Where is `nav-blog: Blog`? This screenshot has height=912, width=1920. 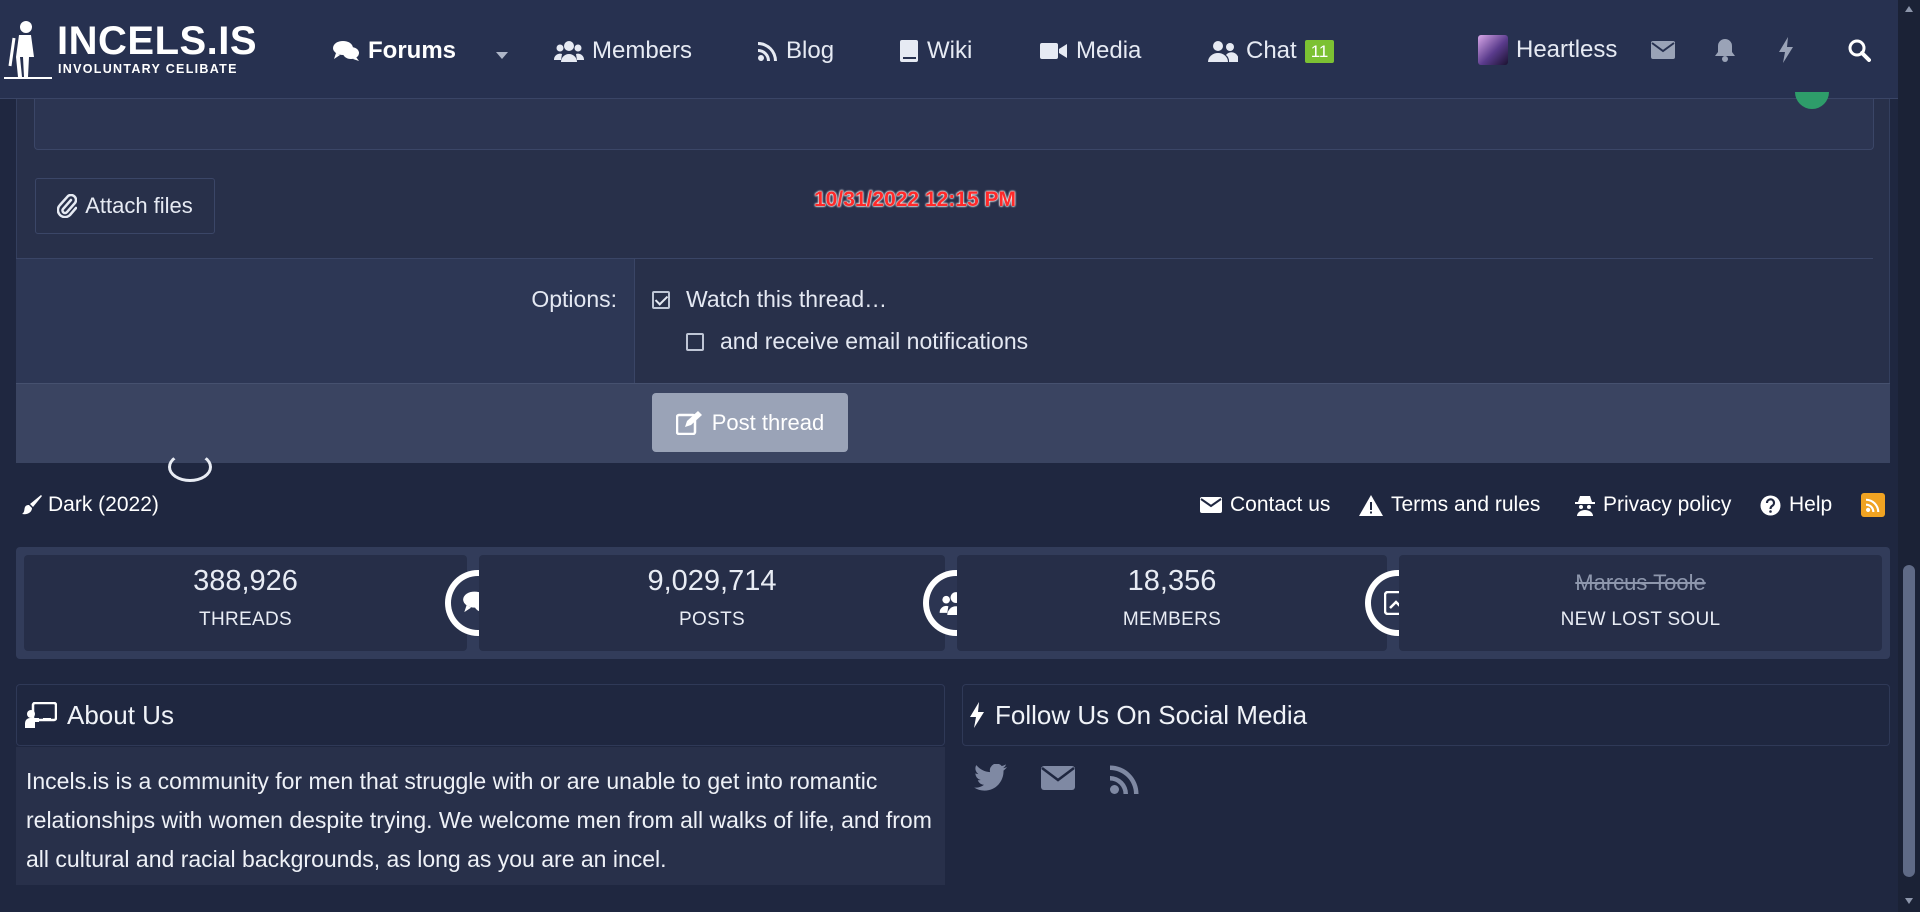 nav-blog: Blog is located at coordinates (796, 51).